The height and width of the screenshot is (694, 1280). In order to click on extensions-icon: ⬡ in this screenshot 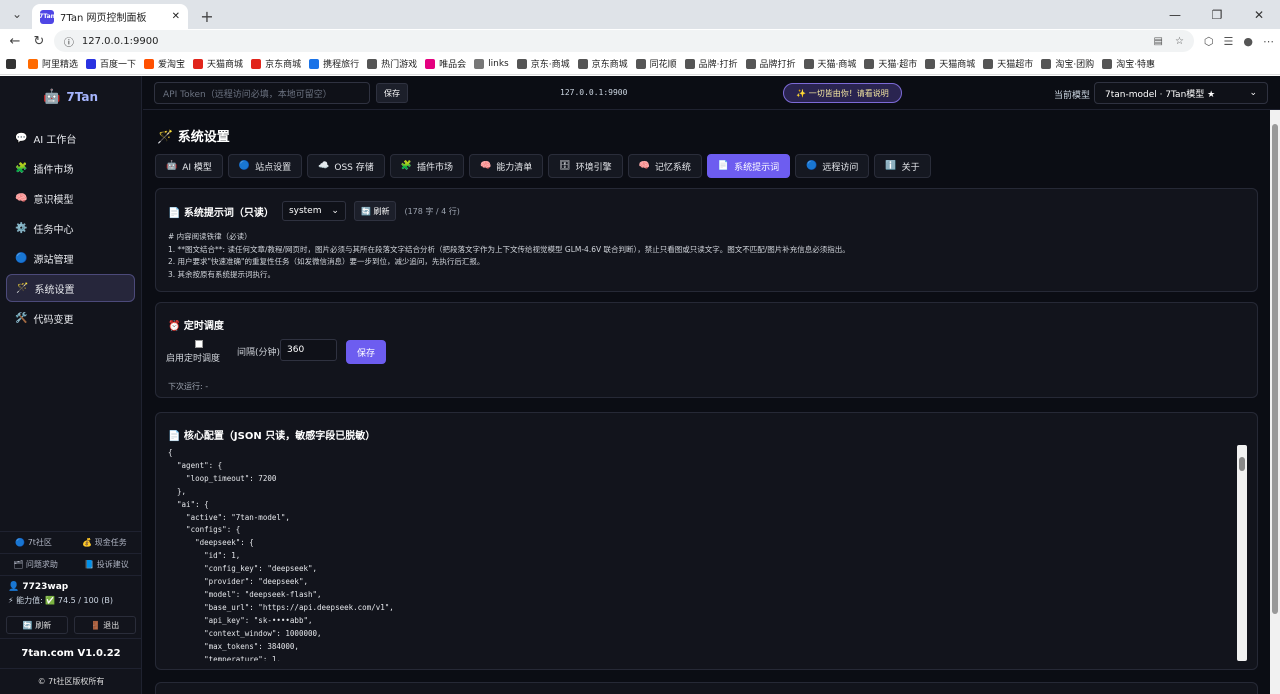, I will do `click(1209, 41)`.